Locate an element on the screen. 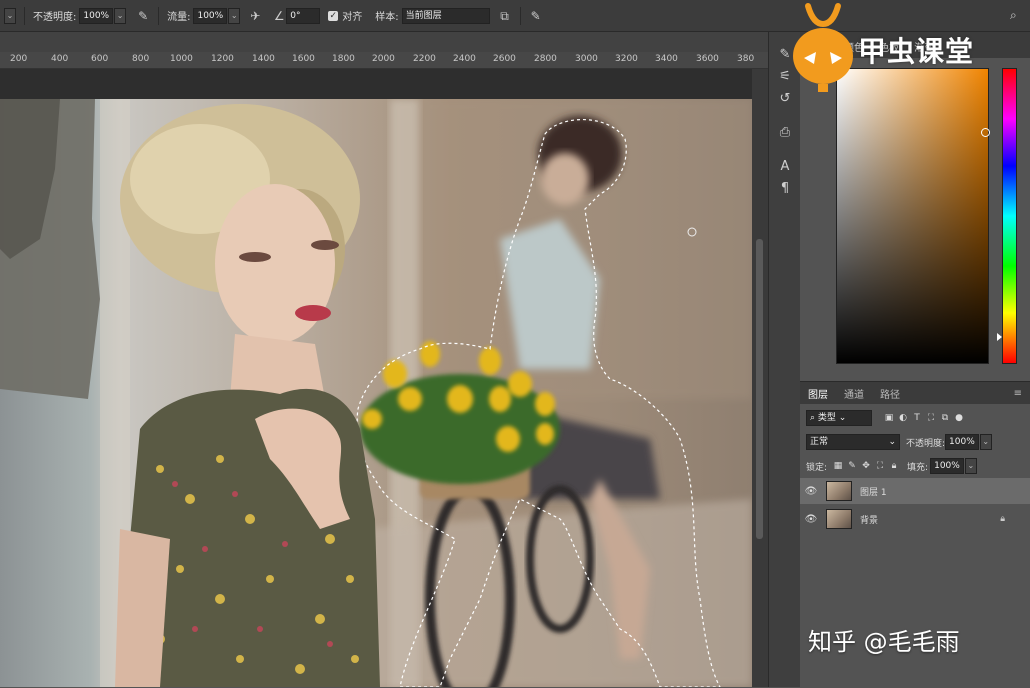  ruler-tick-label: 3600 is located at coordinates (707, 59).